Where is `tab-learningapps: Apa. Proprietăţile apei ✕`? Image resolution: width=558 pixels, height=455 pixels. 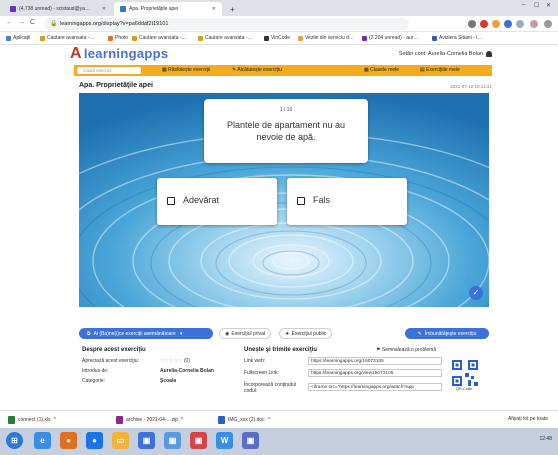
tab-learningapps: Apa. Proprietăţile apei ✕ is located at coordinates (168, 9).